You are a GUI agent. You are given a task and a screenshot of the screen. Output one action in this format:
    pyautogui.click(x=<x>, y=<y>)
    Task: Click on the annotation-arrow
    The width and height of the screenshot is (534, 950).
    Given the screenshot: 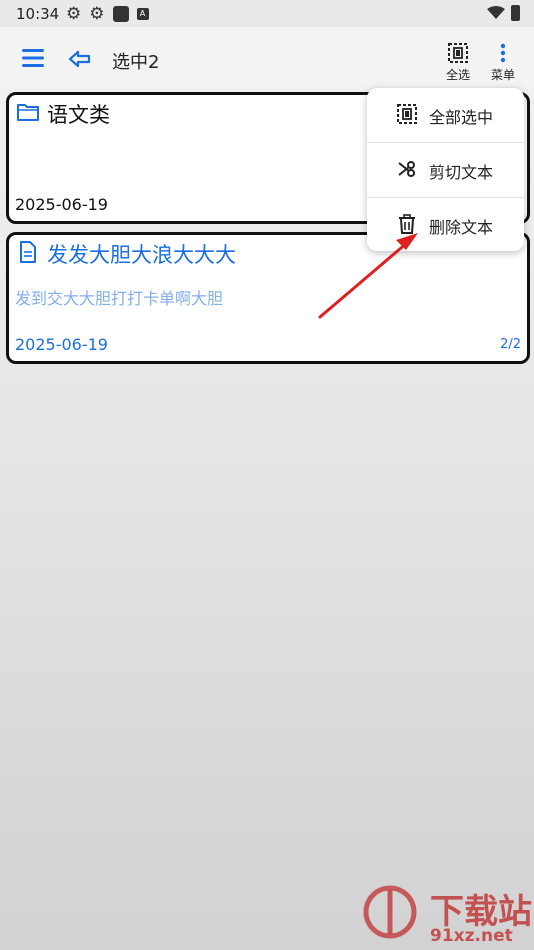 What is the action you would take?
    pyautogui.click(x=368, y=276)
    